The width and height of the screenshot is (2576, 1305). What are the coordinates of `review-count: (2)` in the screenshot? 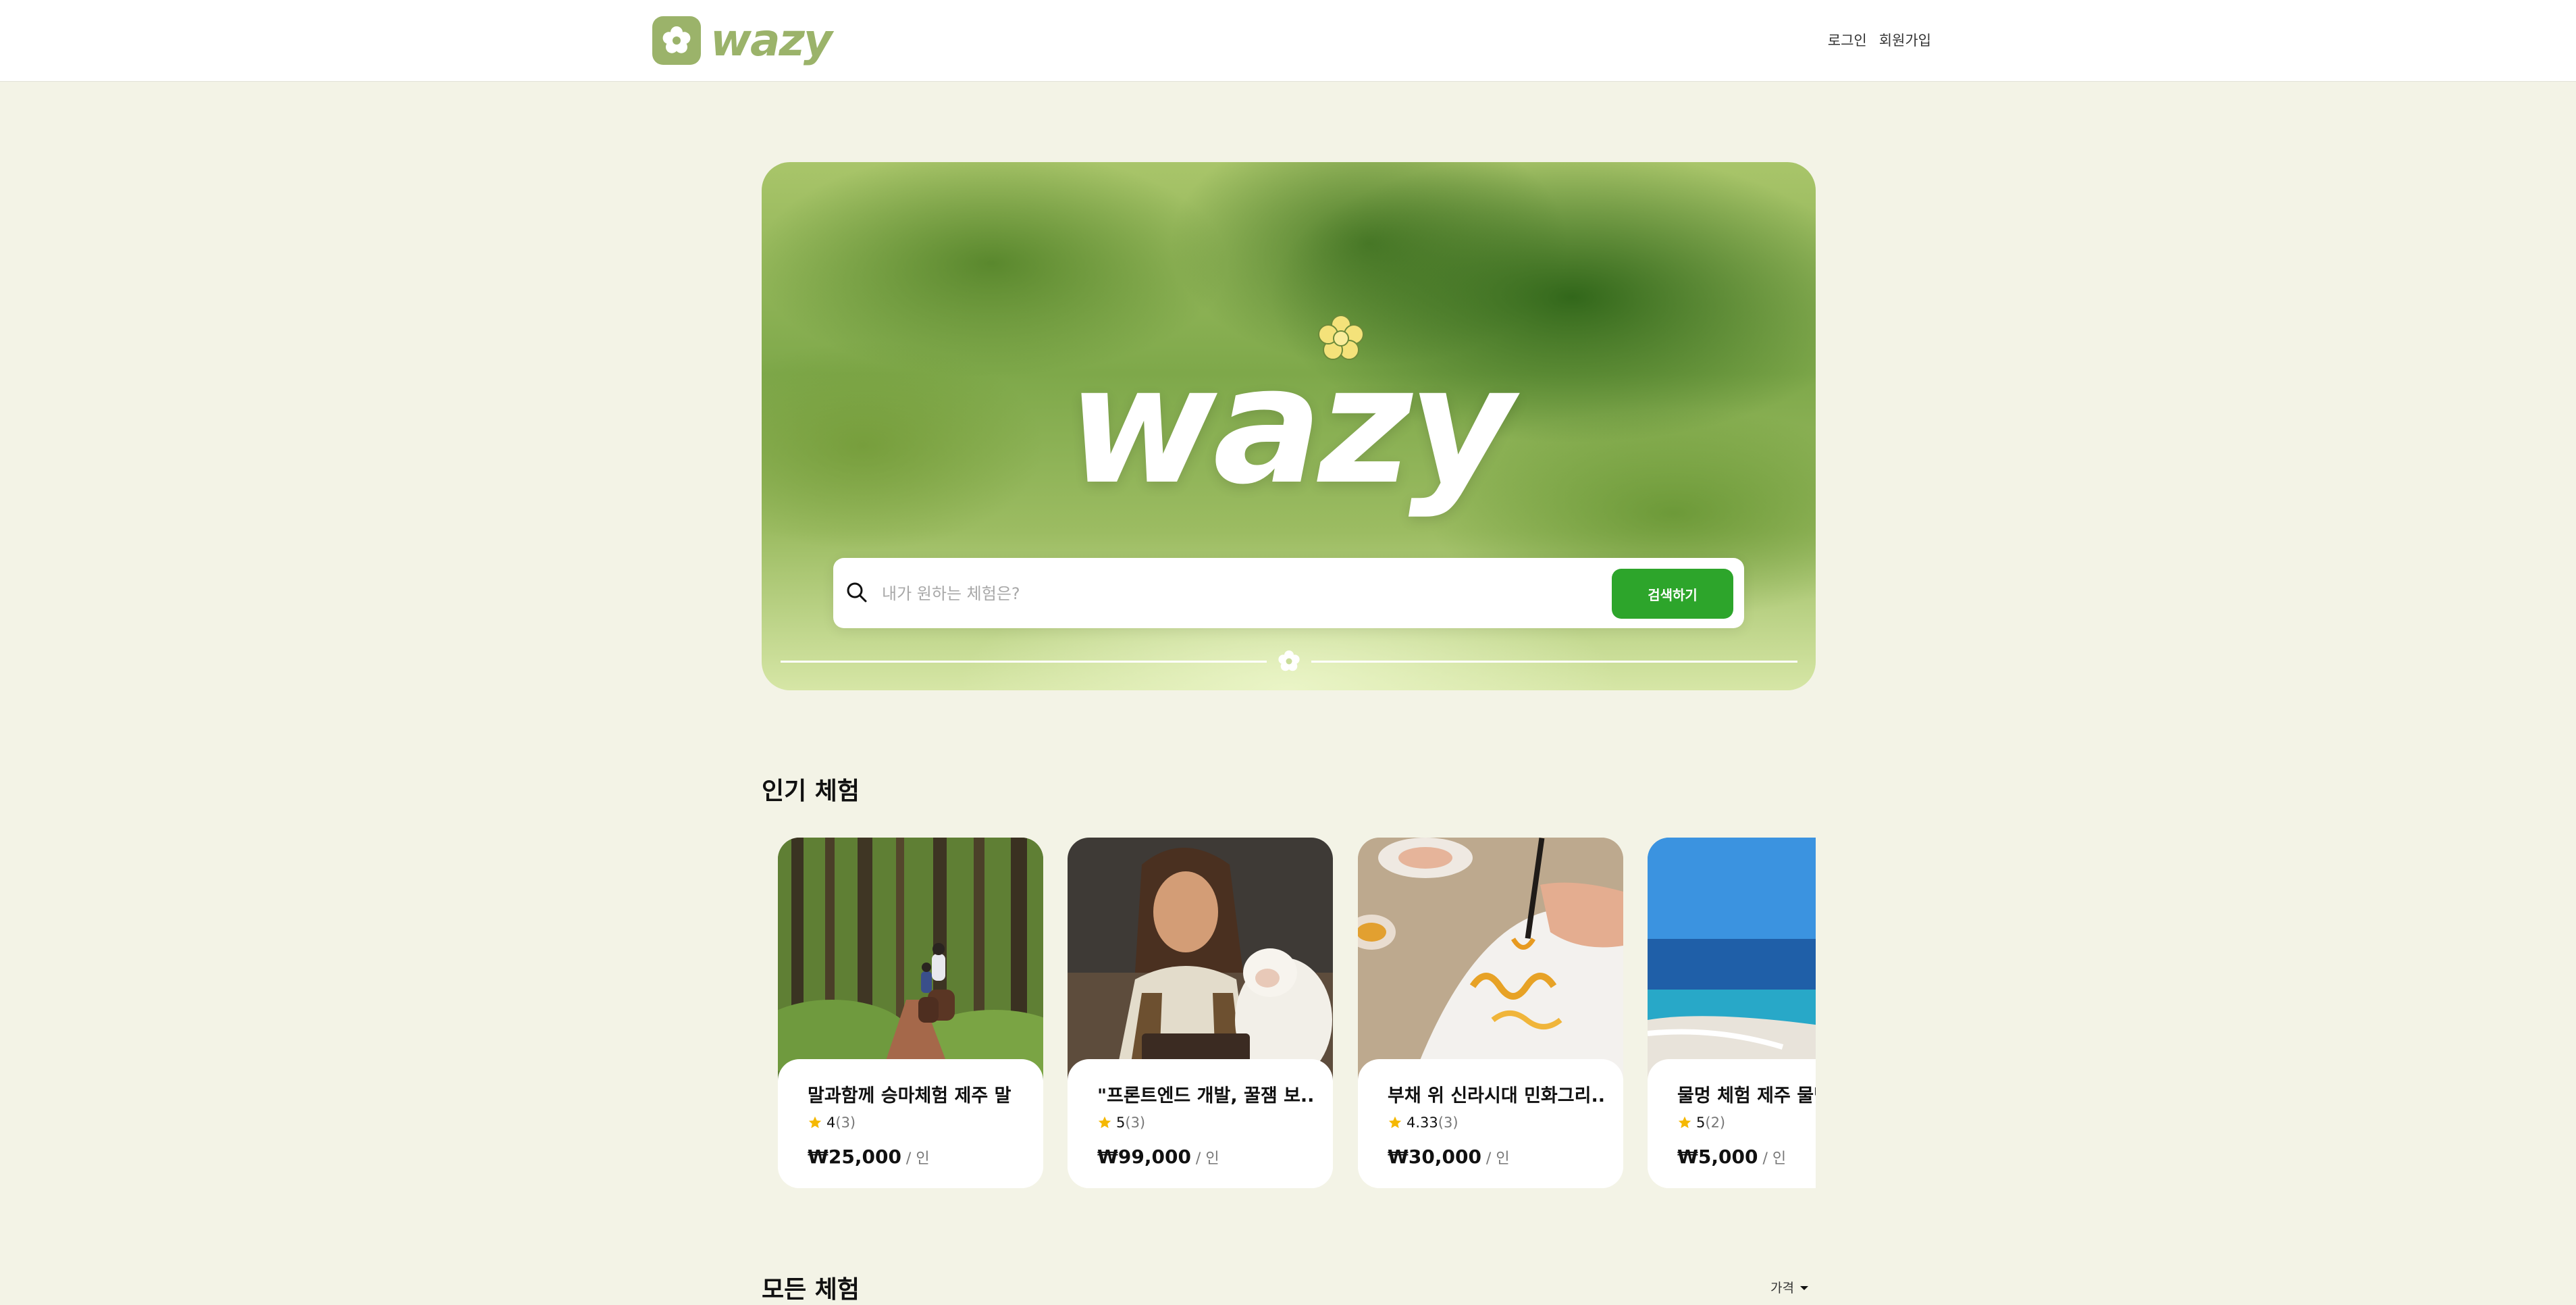 It's located at (1715, 1123).